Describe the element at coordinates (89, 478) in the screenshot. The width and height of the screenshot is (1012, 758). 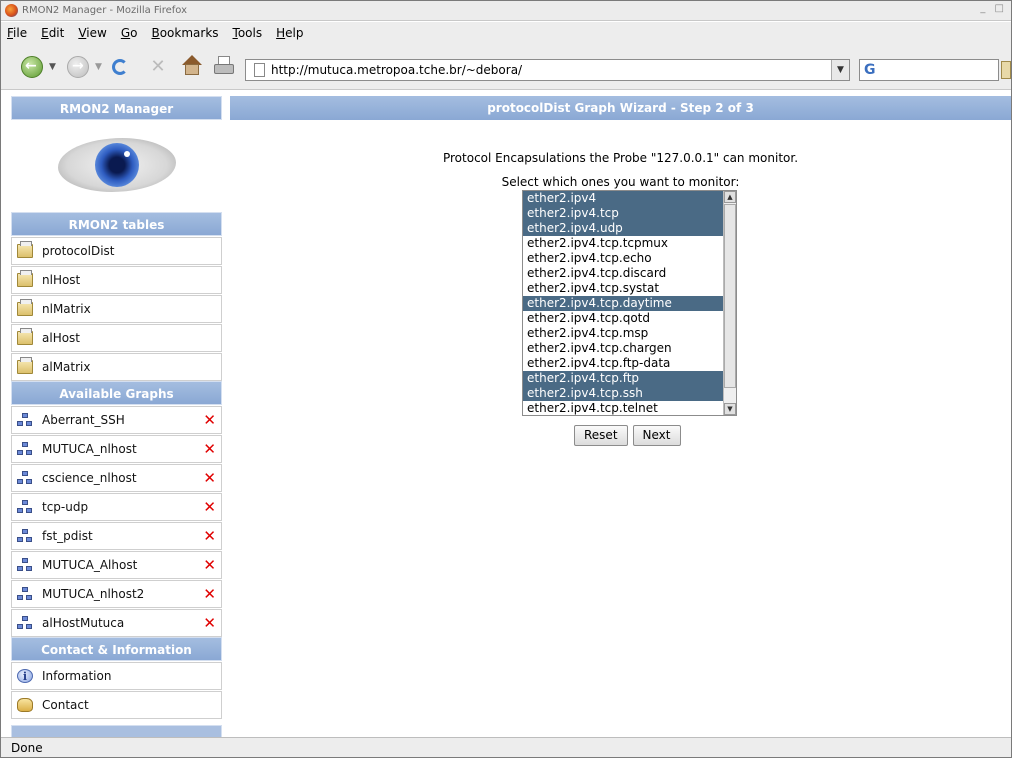
I see `graph-item-label: cscience_nlhost` at that location.